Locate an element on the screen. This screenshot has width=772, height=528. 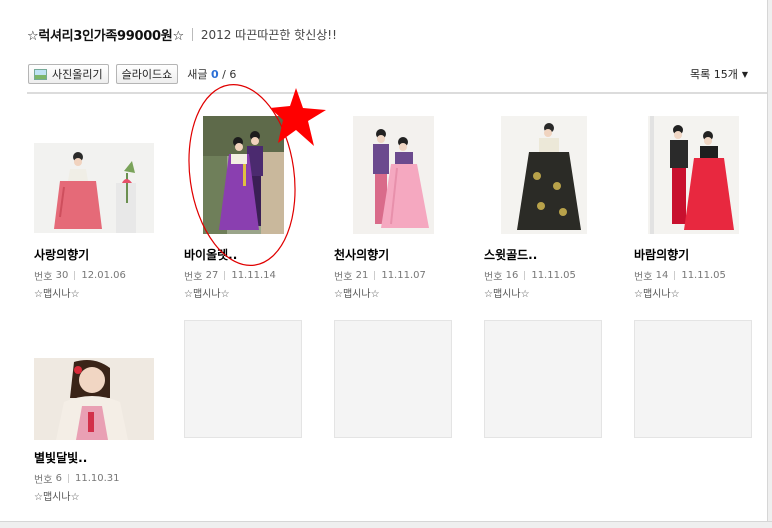
photo-title: 바람의향기 is located at coordinates (661, 254).